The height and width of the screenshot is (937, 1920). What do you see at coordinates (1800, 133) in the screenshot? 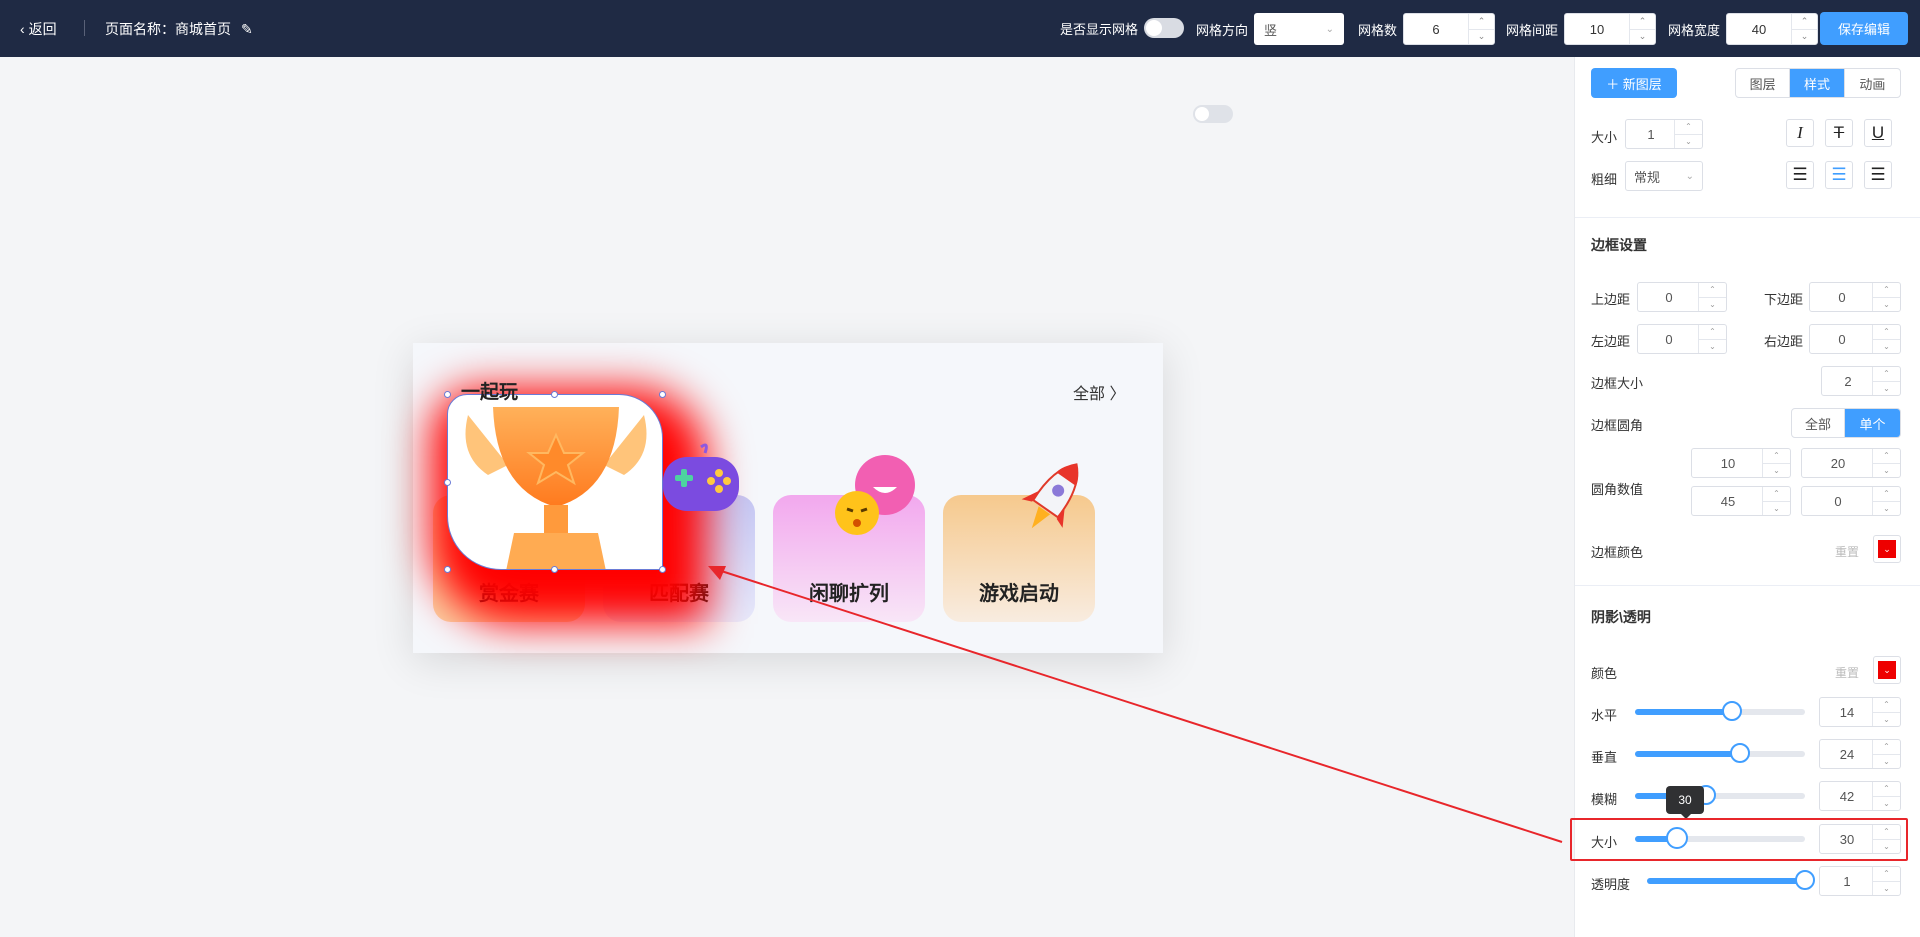
I see `italic-icon: I` at bounding box center [1800, 133].